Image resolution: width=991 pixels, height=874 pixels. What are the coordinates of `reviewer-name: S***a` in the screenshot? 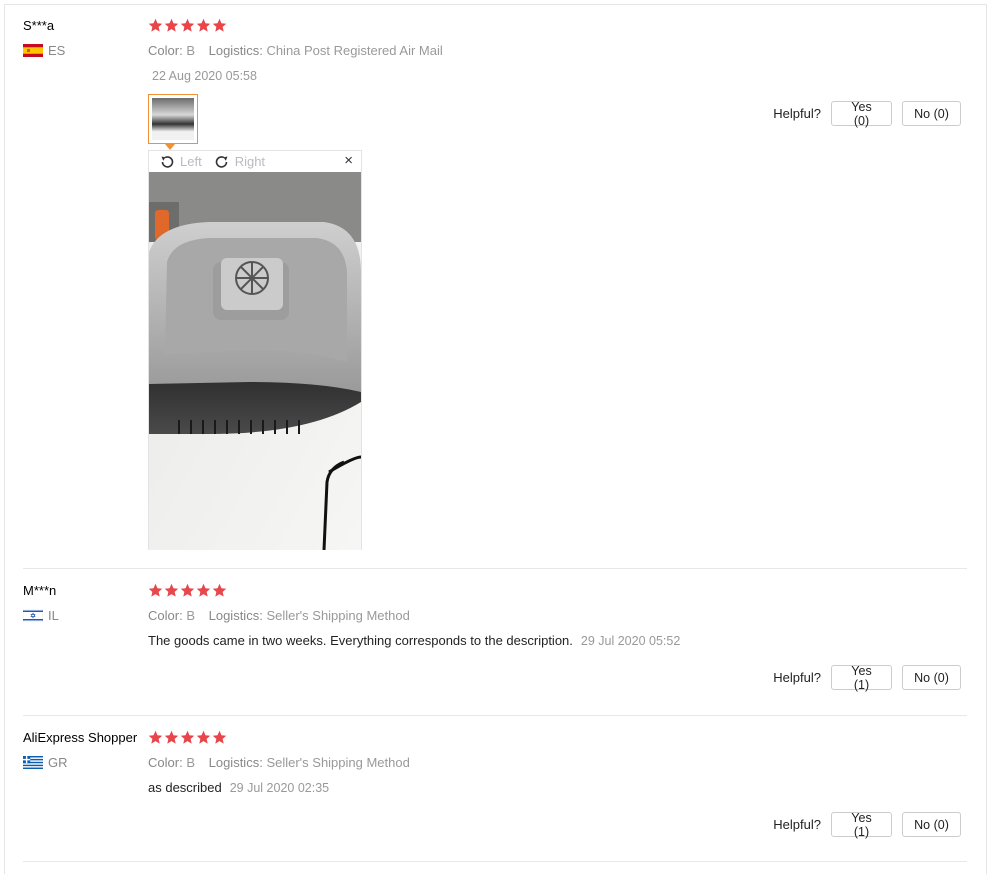 It's located at (39, 25).